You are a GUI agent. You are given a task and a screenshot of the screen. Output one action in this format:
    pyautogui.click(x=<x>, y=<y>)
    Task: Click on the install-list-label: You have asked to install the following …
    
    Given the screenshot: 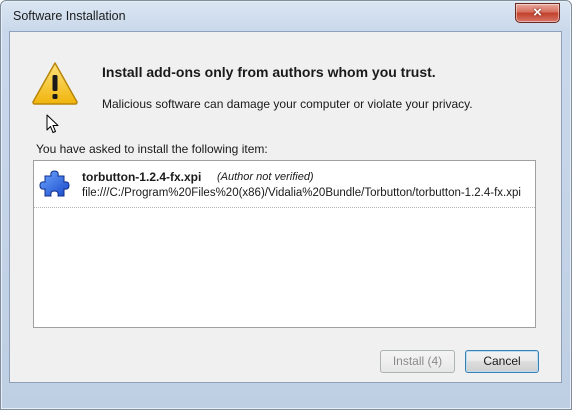 What is the action you would take?
    pyautogui.click(x=152, y=149)
    